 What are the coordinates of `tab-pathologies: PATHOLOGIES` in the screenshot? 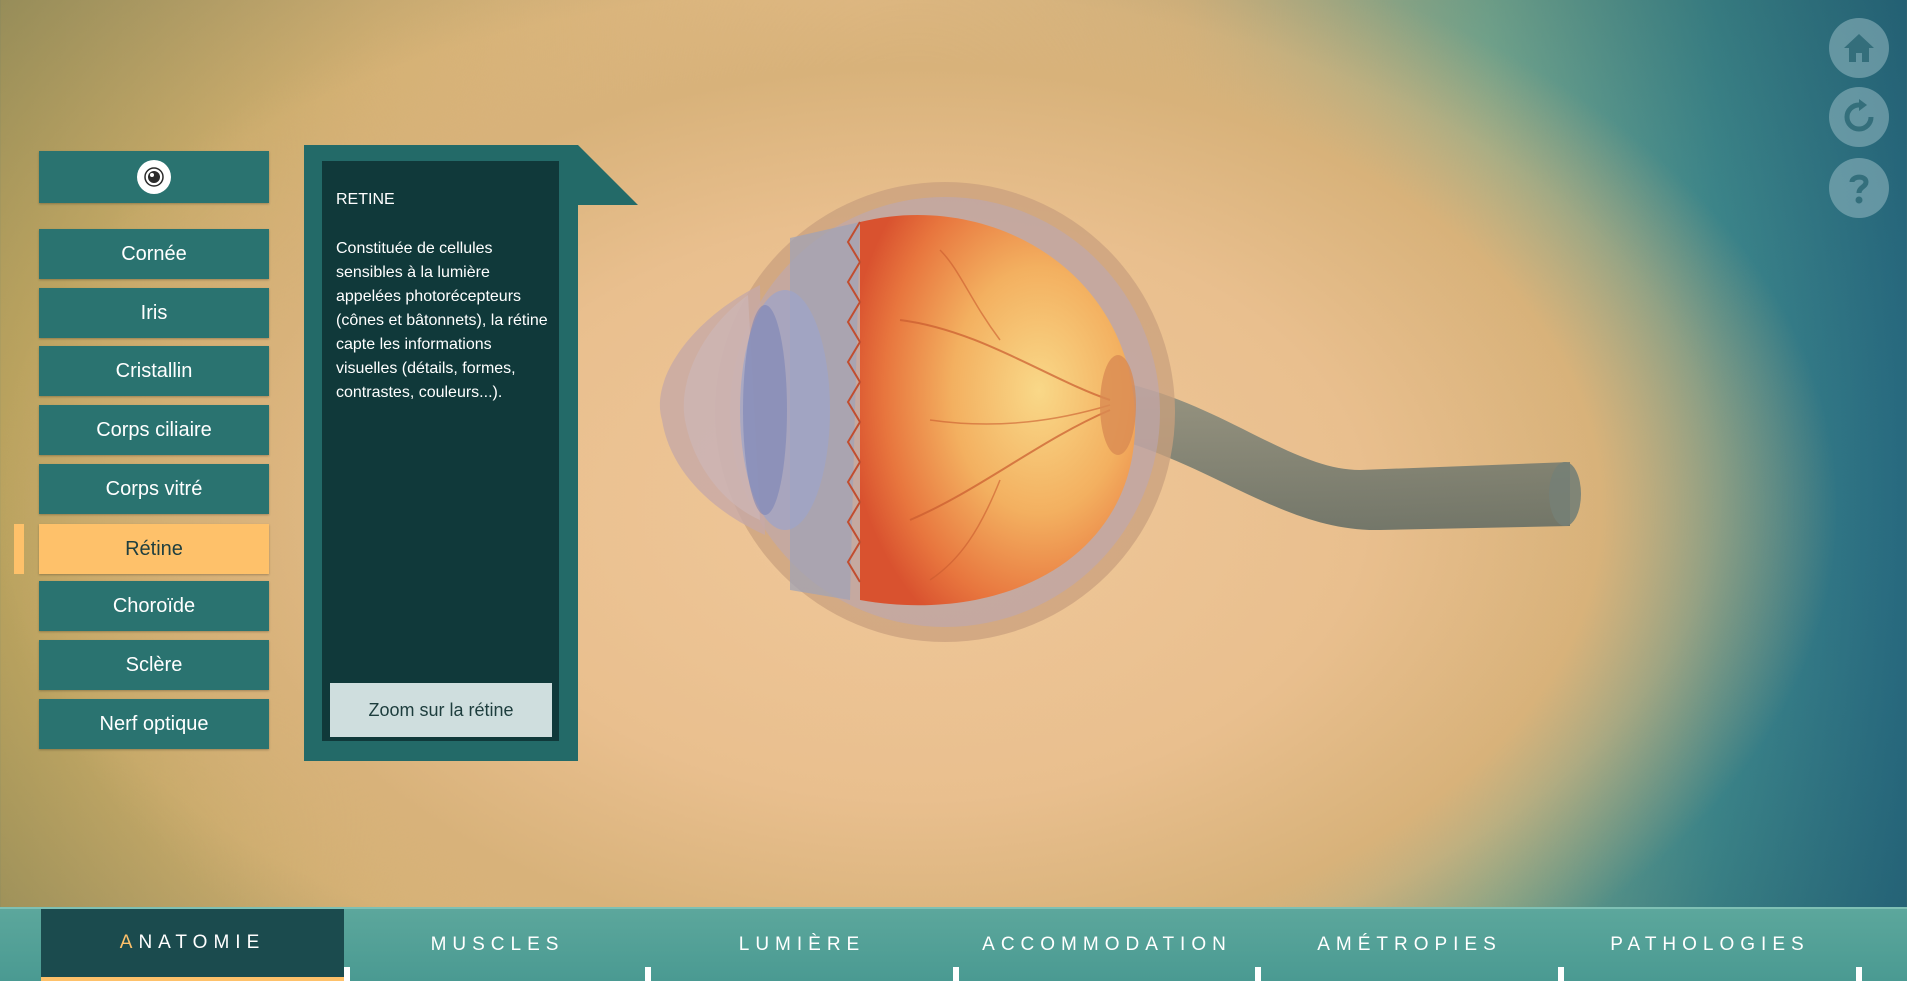 It's located at (1710, 945).